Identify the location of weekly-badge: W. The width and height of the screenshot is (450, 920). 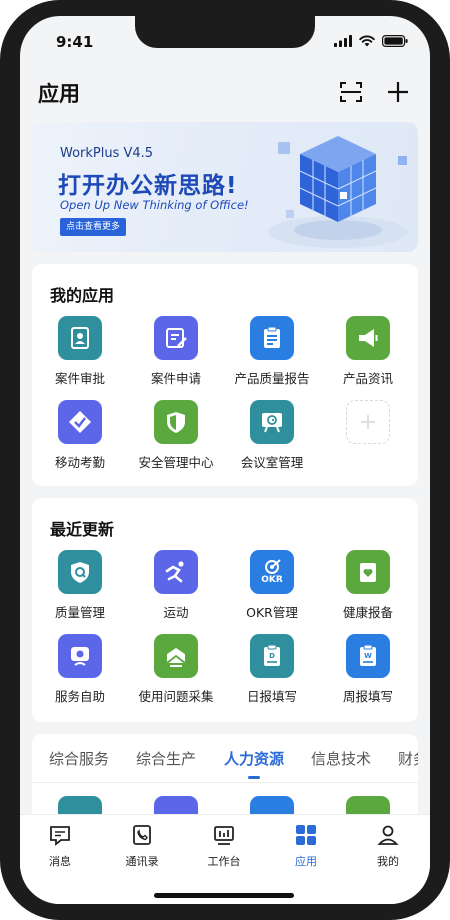
(368, 656).